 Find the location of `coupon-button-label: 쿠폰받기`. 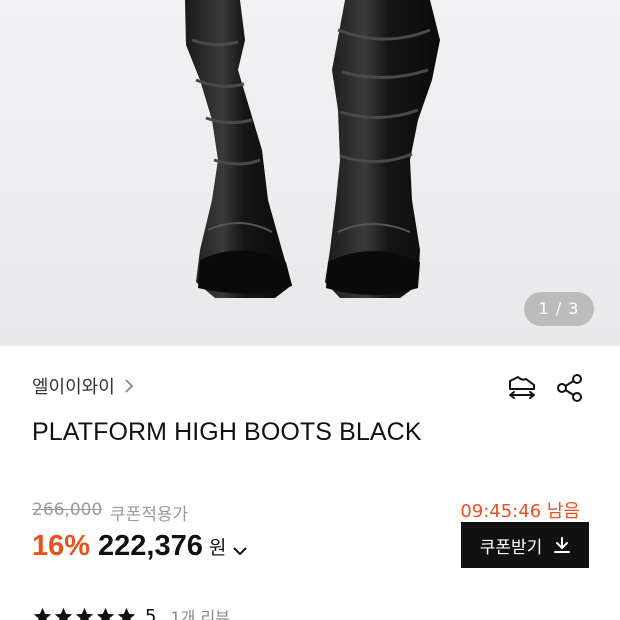

coupon-button-label: 쿠폰받기 is located at coordinates (511, 547).